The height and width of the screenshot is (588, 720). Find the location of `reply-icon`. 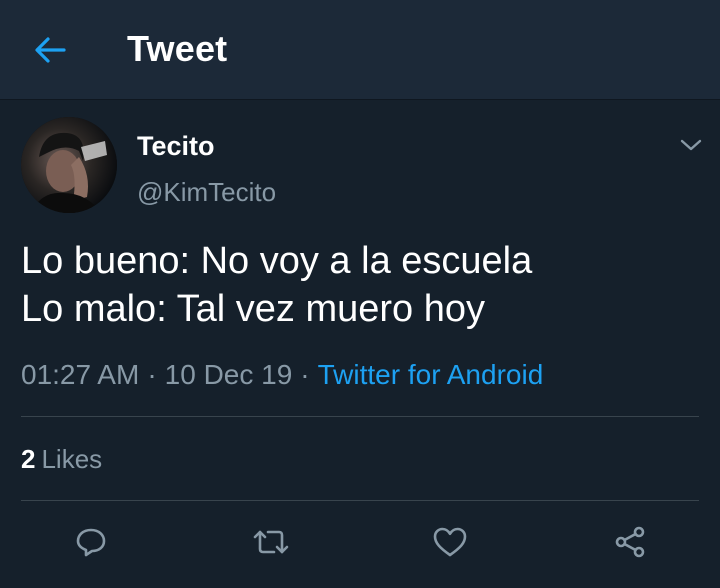

reply-icon is located at coordinates (91, 542).